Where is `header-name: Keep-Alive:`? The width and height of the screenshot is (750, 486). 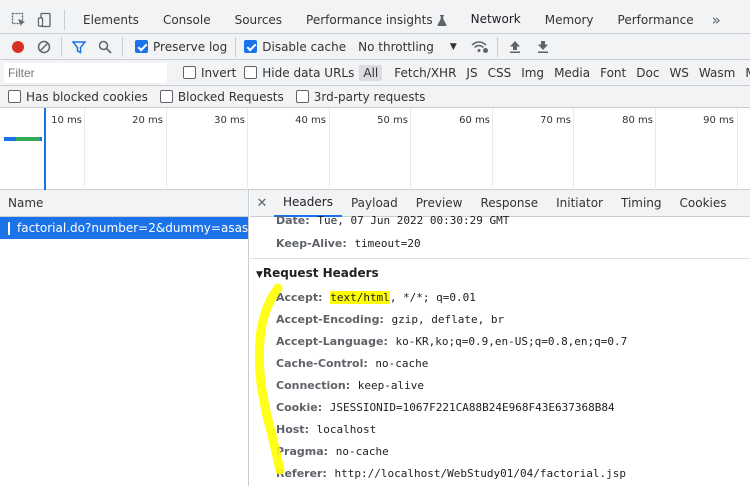 header-name: Keep-Alive: is located at coordinates (311, 243).